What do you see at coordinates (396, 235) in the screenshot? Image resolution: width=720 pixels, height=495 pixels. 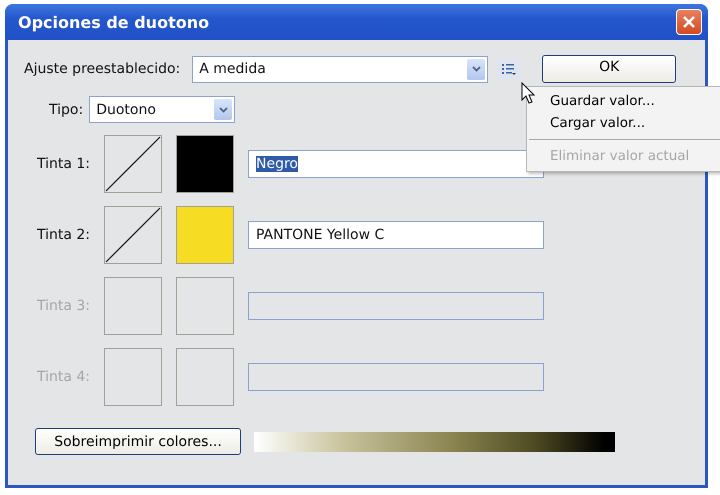 I see `ink-name-field: PANTONE Yellow C` at bounding box center [396, 235].